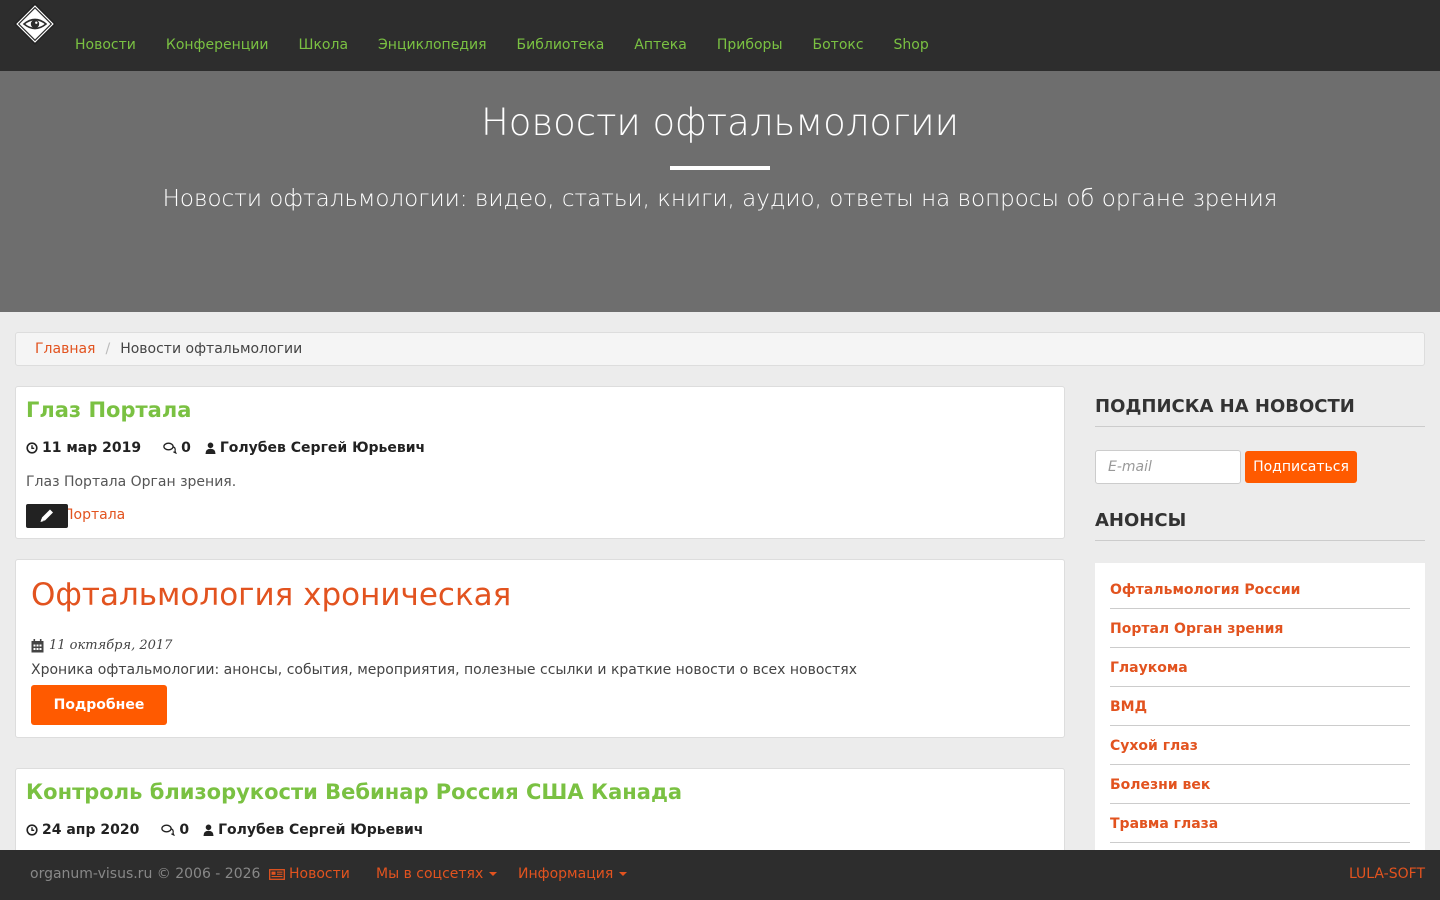 Image resolution: width=1440 pixels, height=900 pixels. I want to click on post-excerpt: Глаз Портала Орган зрения., so click(131, 482).